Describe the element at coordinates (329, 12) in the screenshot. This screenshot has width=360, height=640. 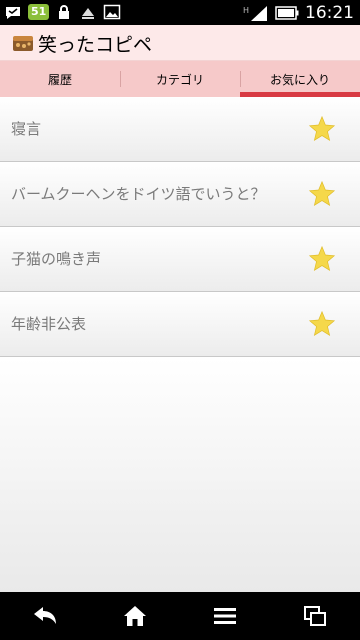
I see `status-time: 16:21` at that location.